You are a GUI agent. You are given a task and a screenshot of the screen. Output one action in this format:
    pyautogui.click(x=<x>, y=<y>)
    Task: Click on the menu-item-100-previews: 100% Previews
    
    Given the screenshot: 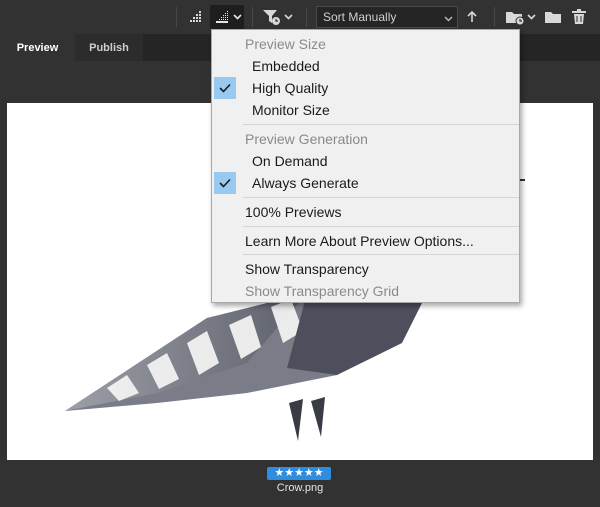 What is the action you would take?
    pyautogui.click(x=365, y=212)
    